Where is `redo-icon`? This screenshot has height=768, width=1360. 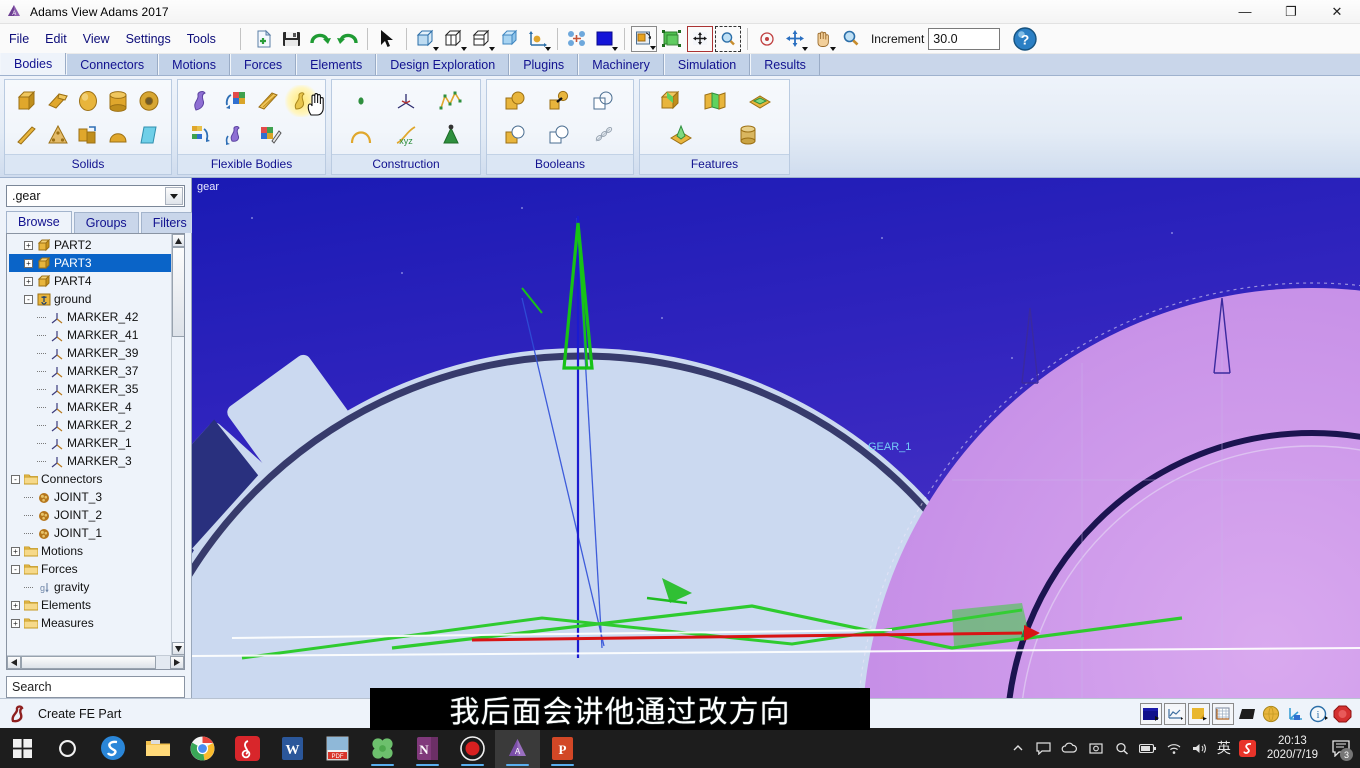
redo-icon is located at coordinates (348, 39).